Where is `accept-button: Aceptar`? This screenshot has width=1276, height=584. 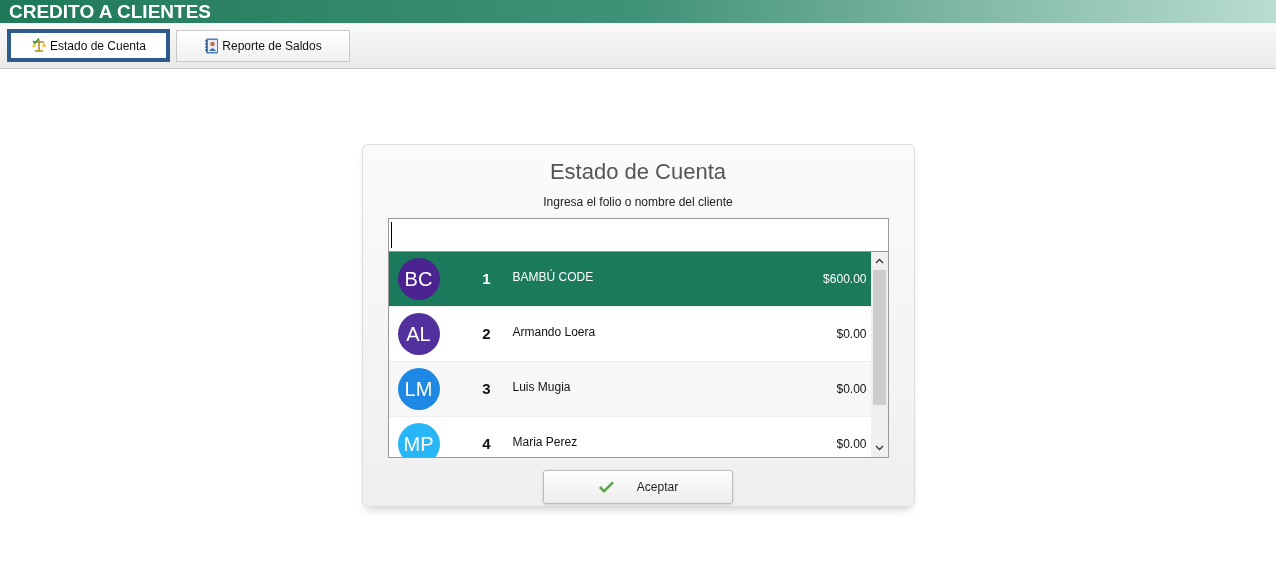 accept-button: Aceptar is located at coordinates (638, 487).